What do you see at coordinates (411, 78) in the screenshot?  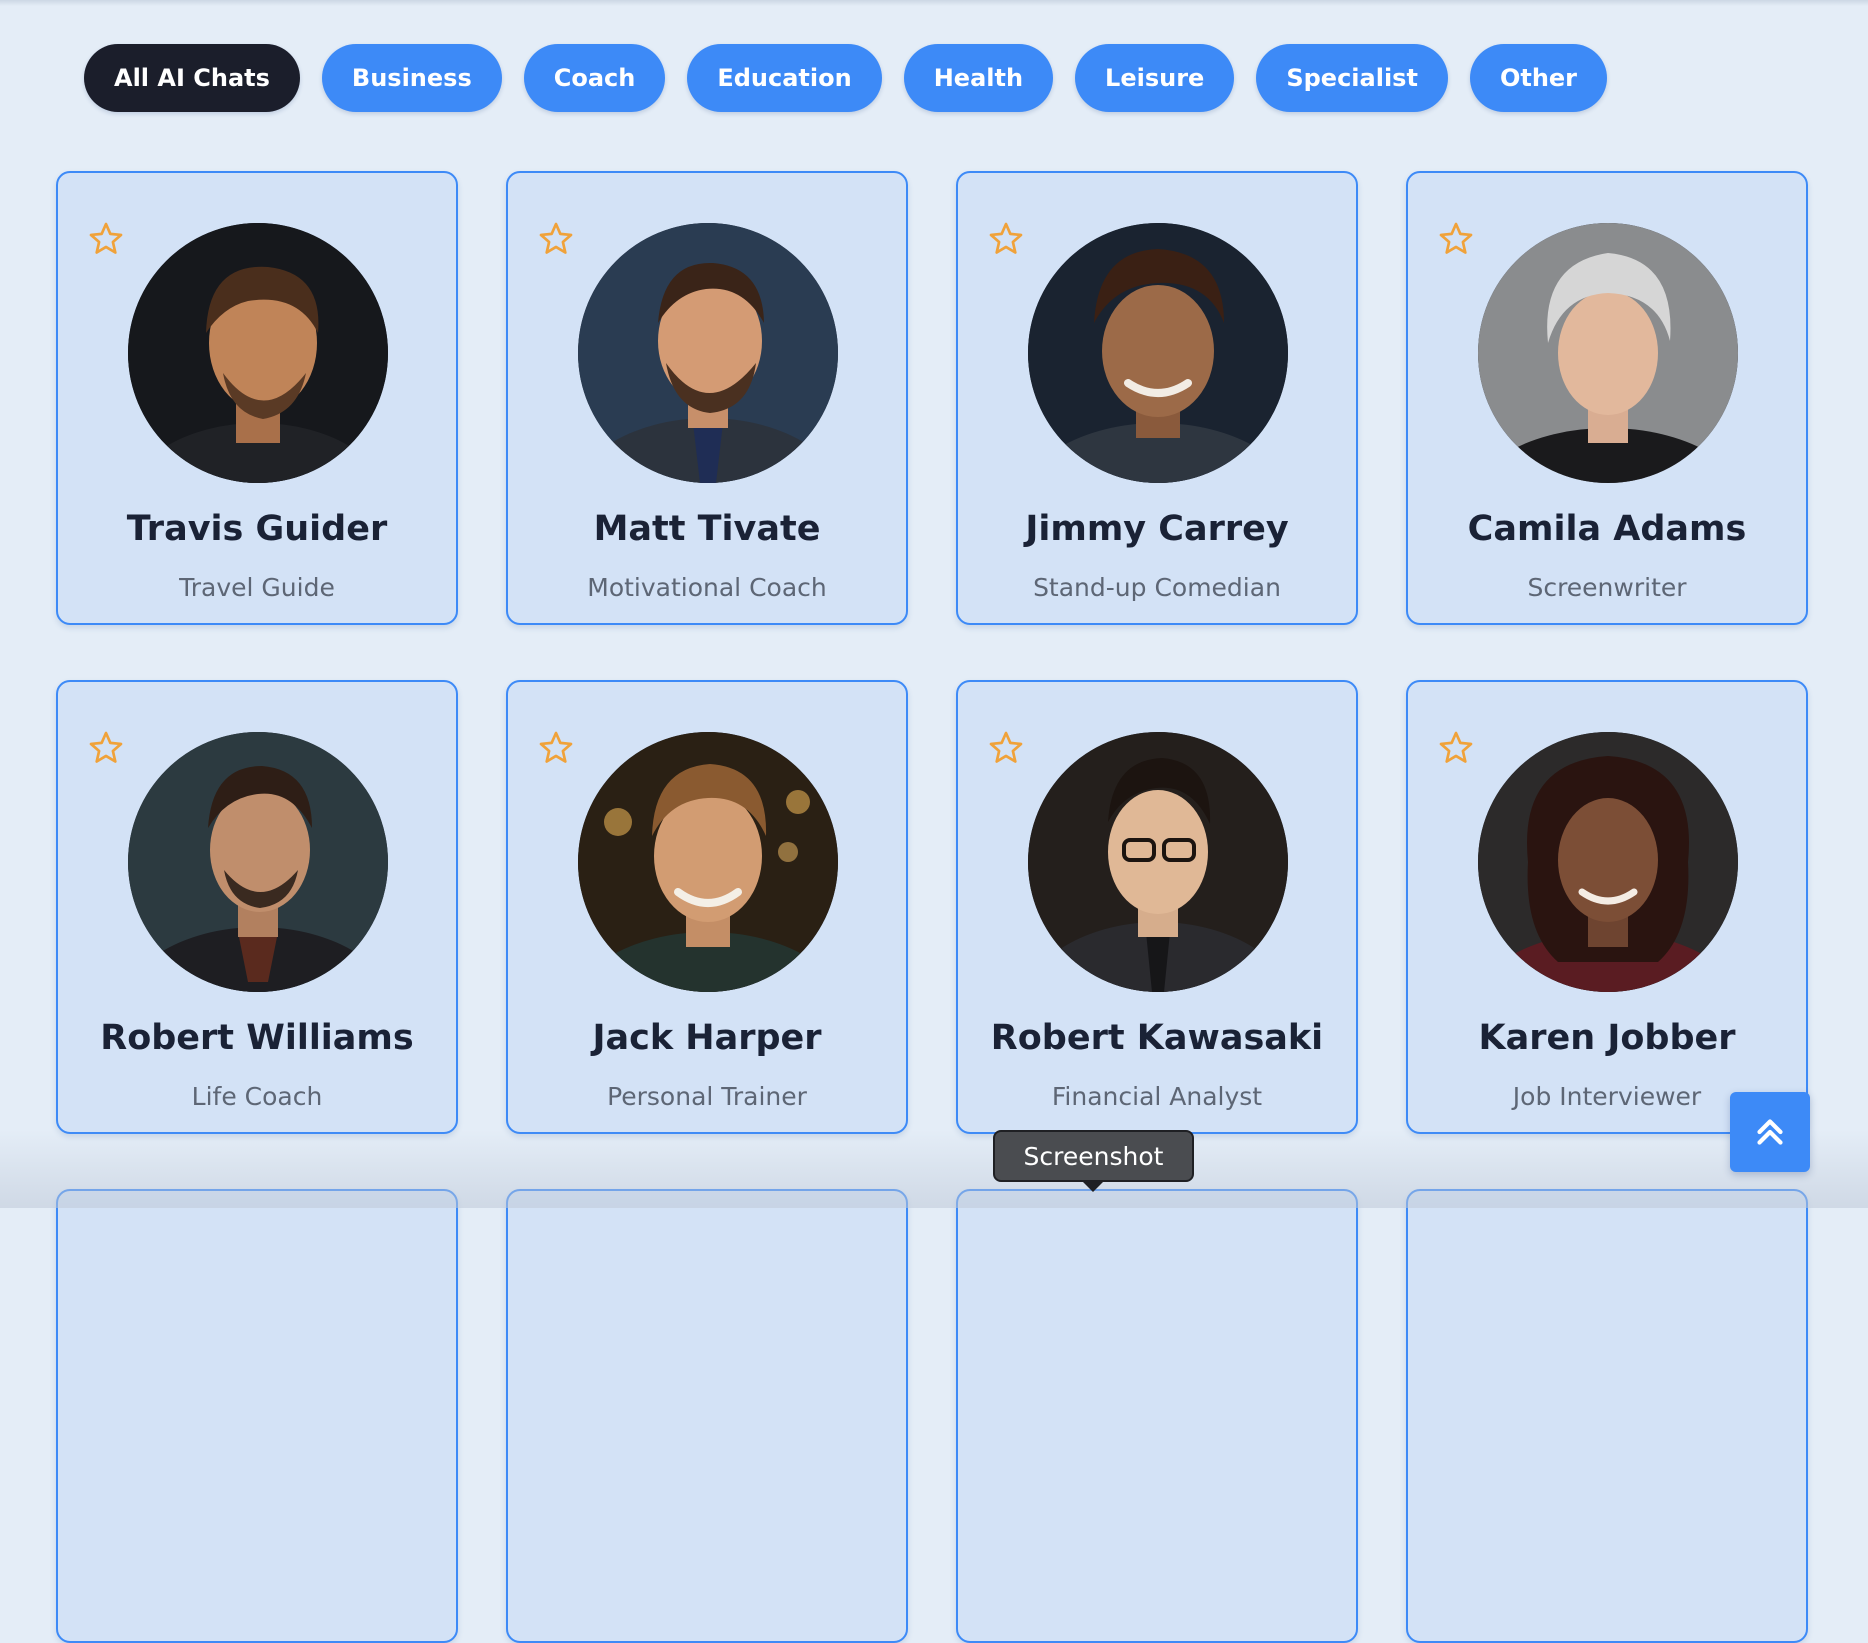 I see `filter-business: Business` at bounding box center [411, 78].